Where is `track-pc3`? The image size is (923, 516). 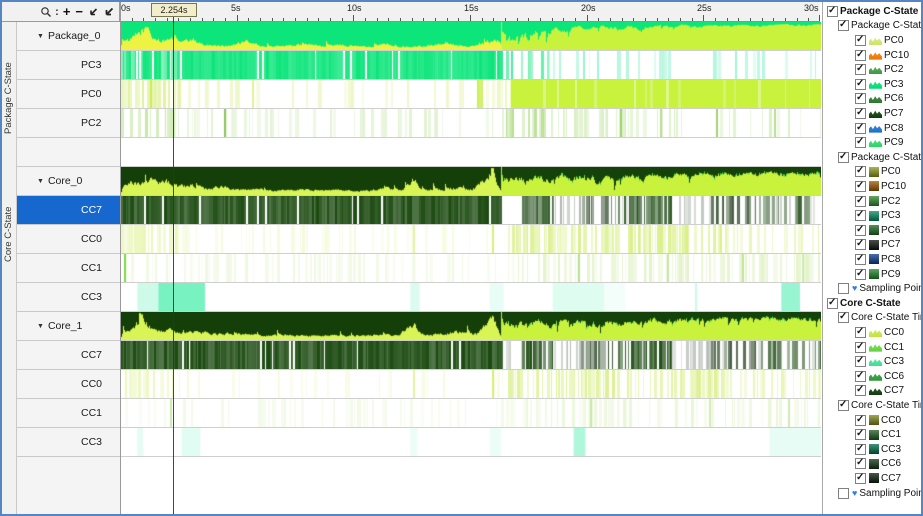
track-pc3 is located at coordinates (471, 65).